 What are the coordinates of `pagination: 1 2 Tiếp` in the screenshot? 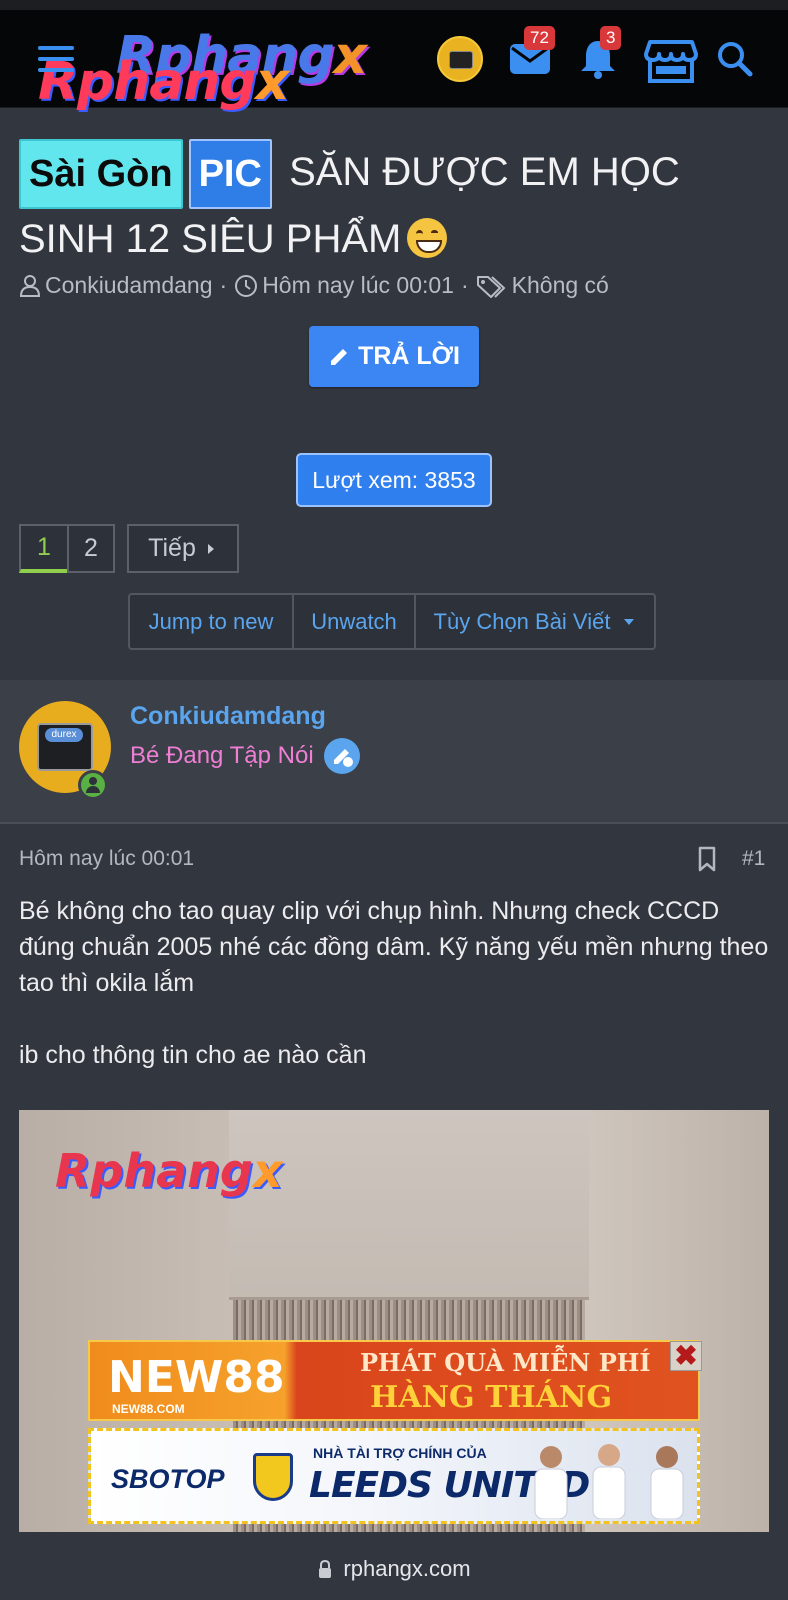 It's located at (129, 548).